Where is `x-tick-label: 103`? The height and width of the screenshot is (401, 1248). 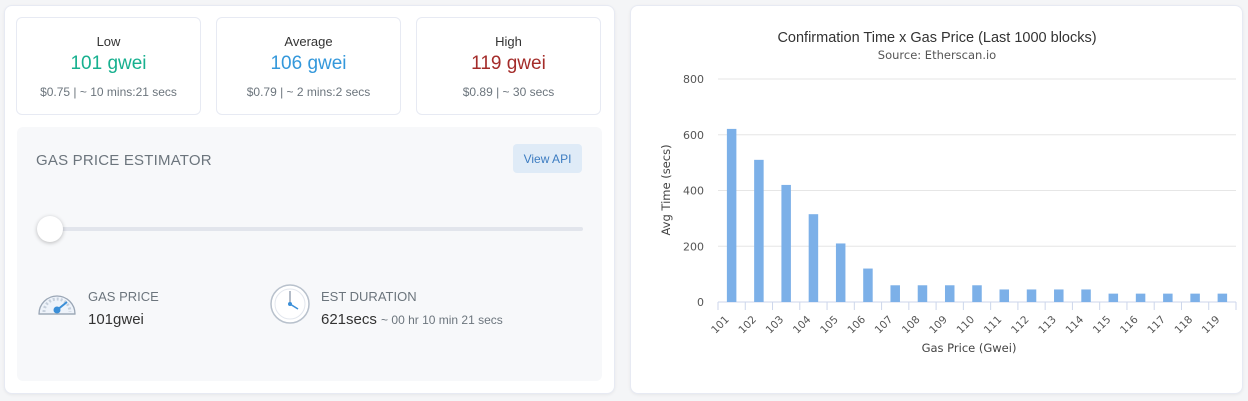 x-tick-label: 103 is located at coordinates (775, 325).